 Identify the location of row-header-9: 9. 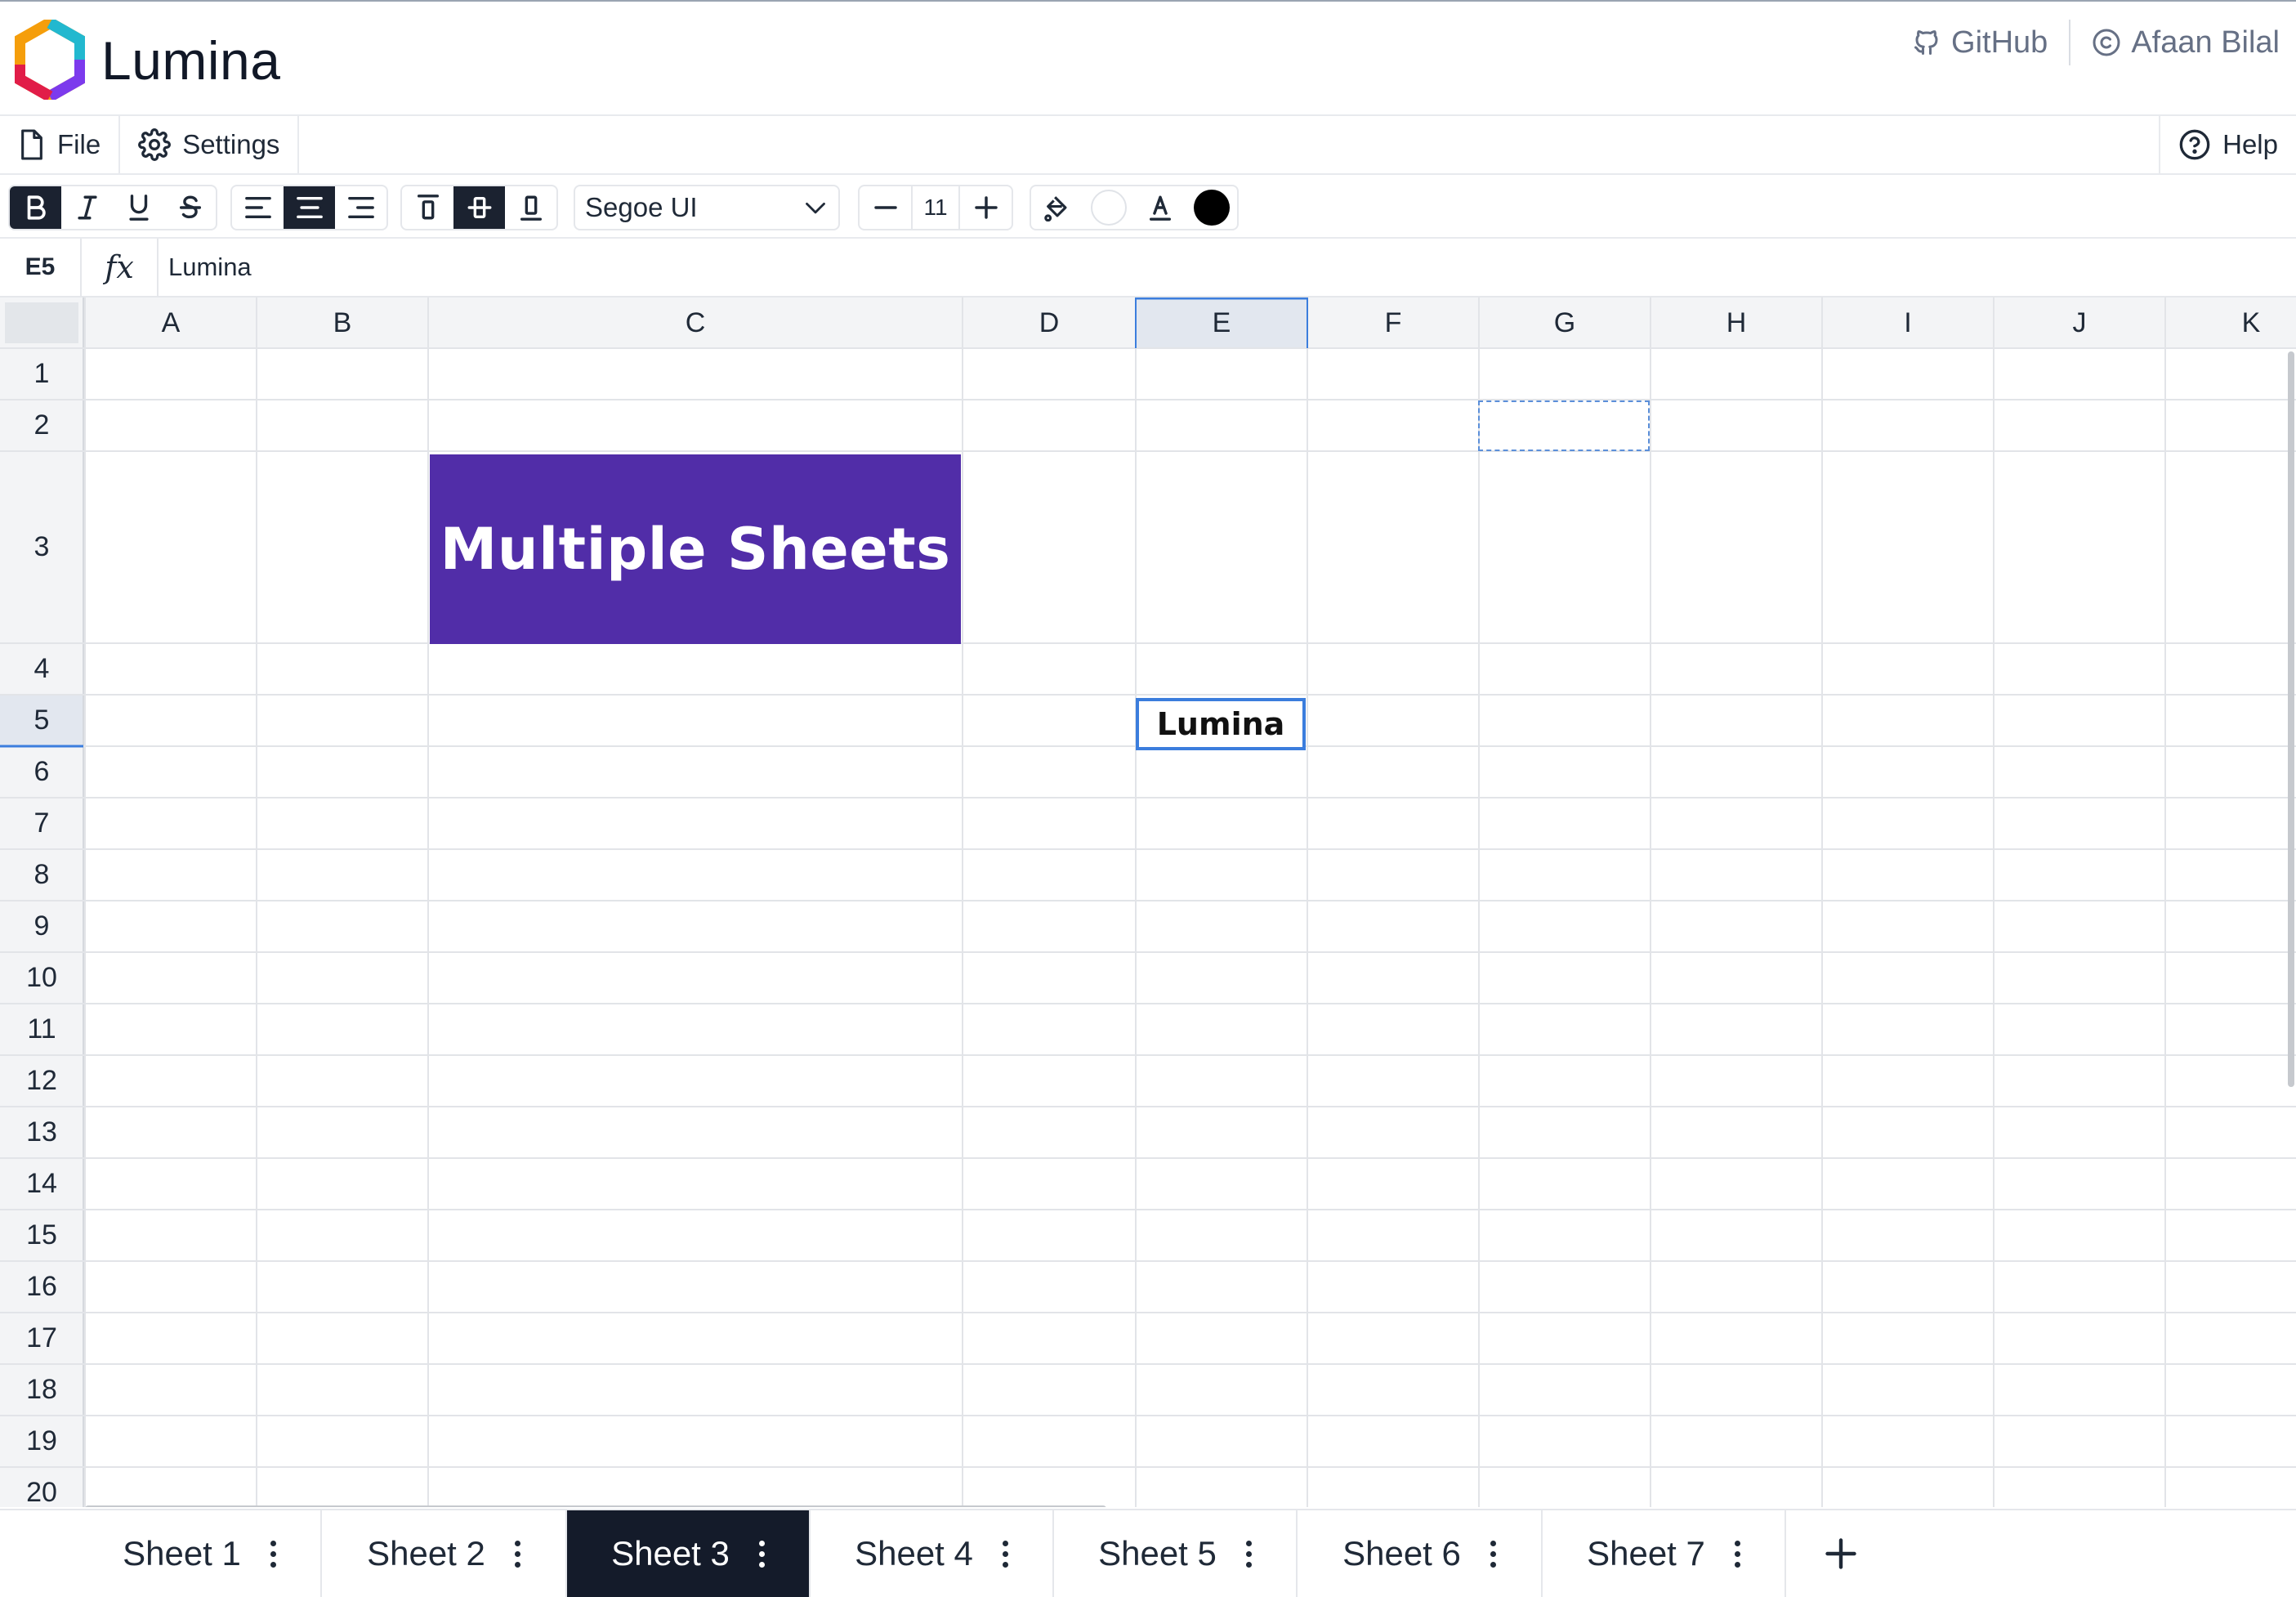
(41, 926).